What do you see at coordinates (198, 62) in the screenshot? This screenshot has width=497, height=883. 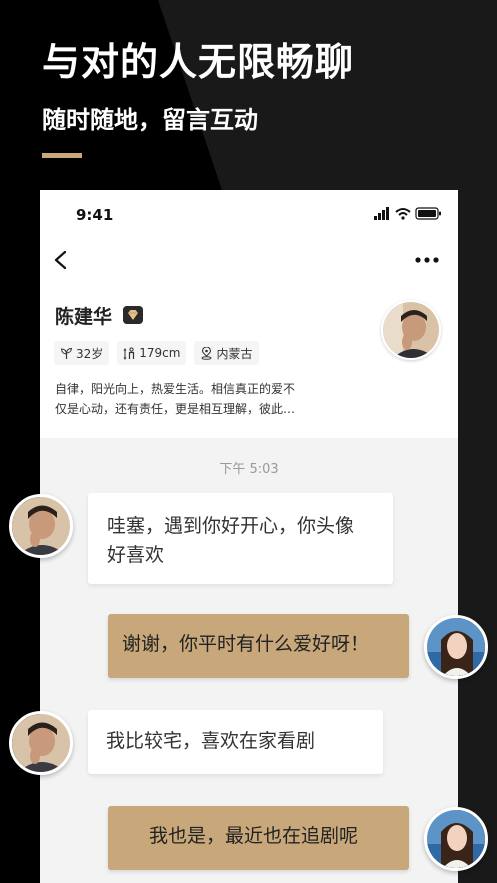 I see `promo-headline: 与对的人无限畅聊` at bounding box center [198, 62].